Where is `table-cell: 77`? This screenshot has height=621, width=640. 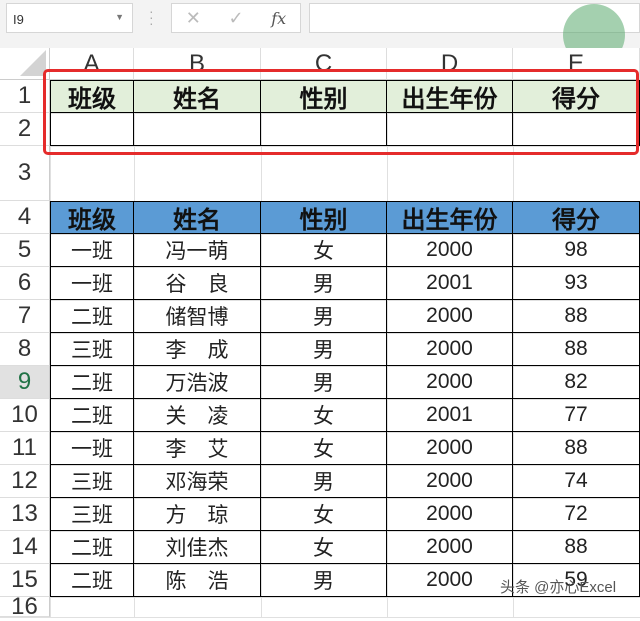
table-cell: 77 is located at coordinates (576, 415).